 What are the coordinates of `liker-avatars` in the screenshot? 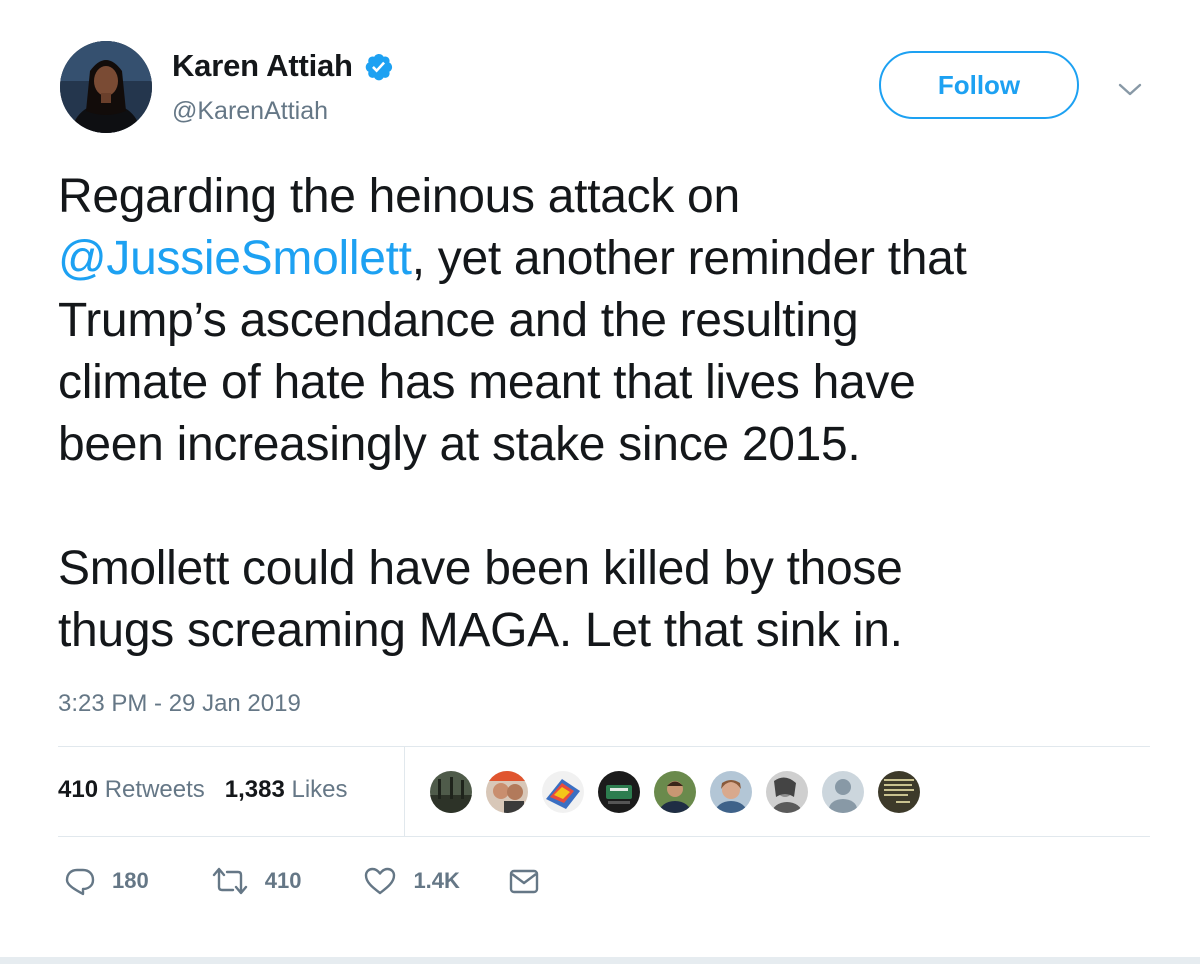 It's located at (680, 792).